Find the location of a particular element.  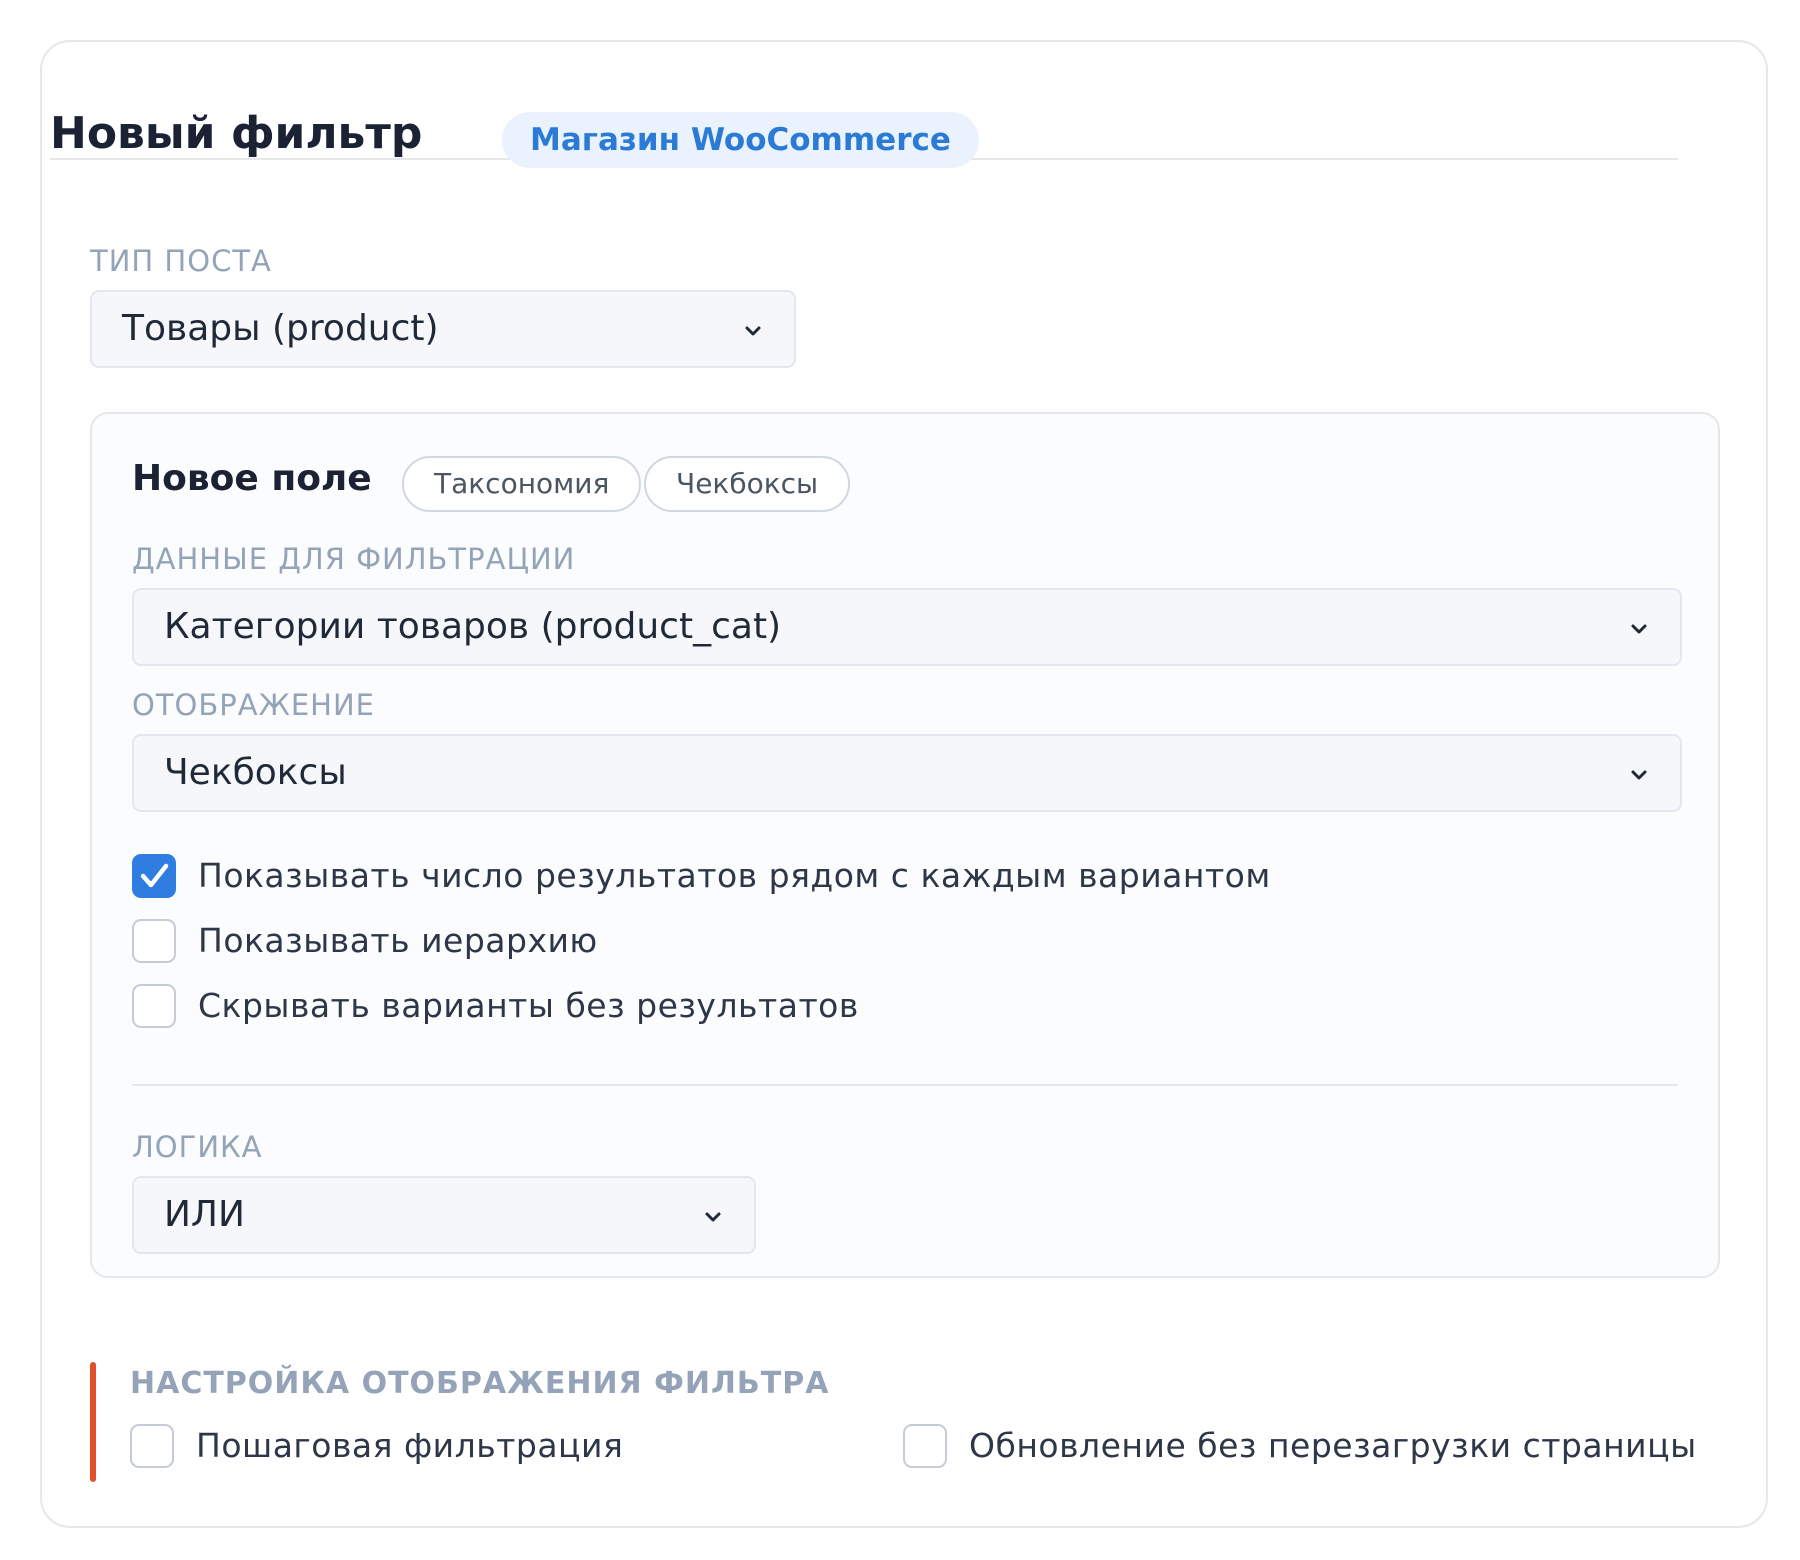

logic-label: ЛОГИКА is located at coordinates (197, 1147).